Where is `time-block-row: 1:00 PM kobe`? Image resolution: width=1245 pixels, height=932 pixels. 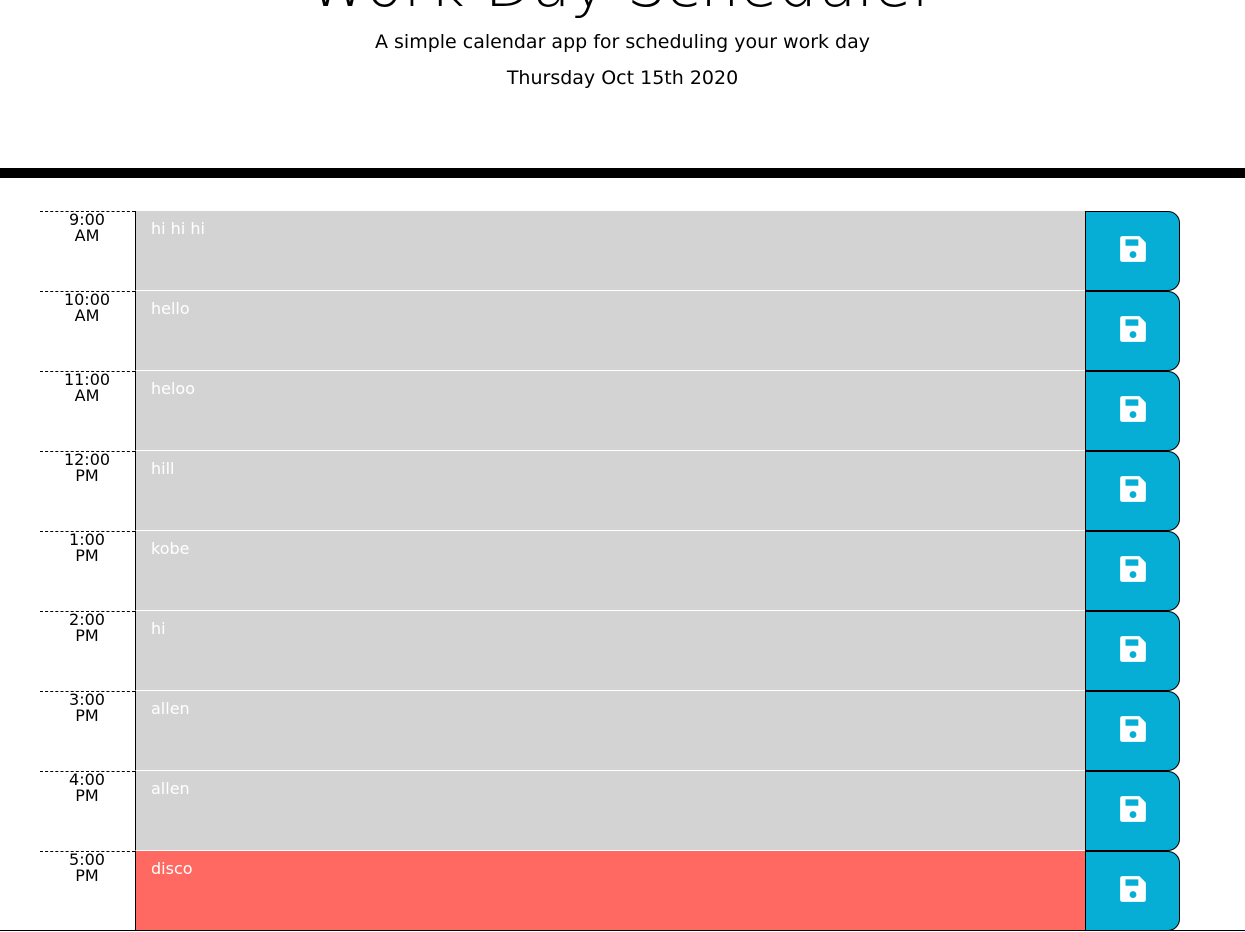
time-block-row: 1:00 PM kobe is located at coordinates (610, 571).